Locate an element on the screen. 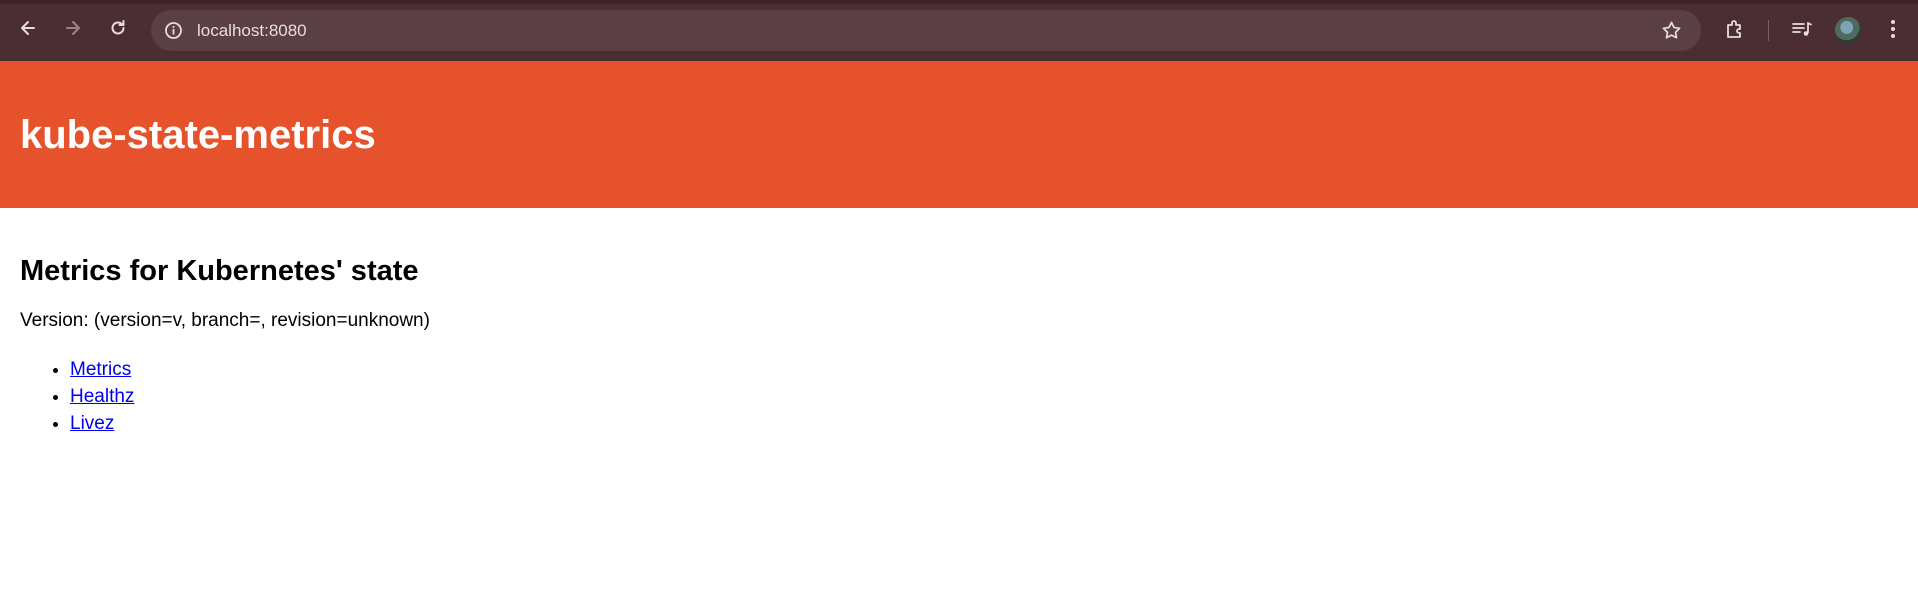 The height and width of the screenshot is (603, 1918). site-title: kube-state-metrics is located at coordinates (198, 135).